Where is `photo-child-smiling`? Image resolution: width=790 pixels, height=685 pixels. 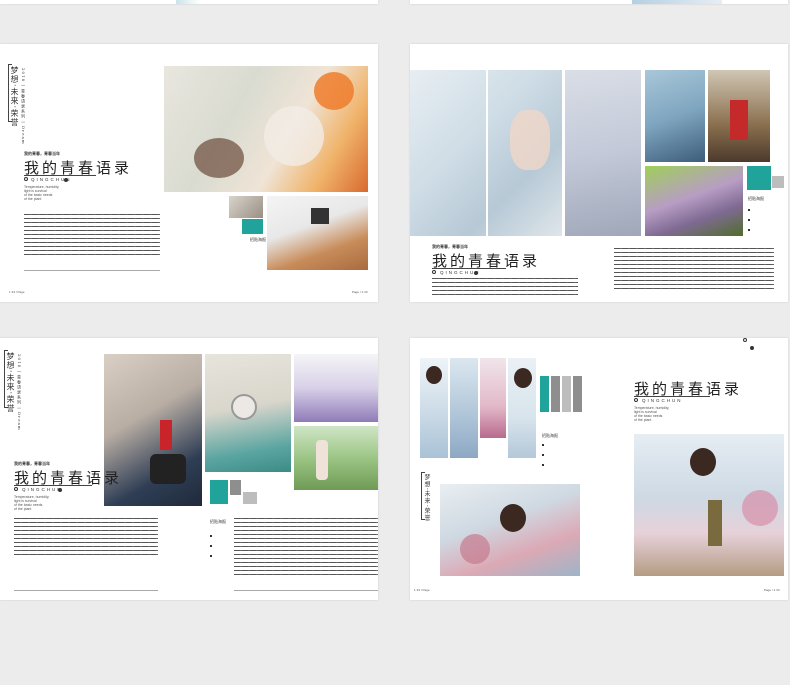 photo-child-smiling is located at coordinates (522, 408).